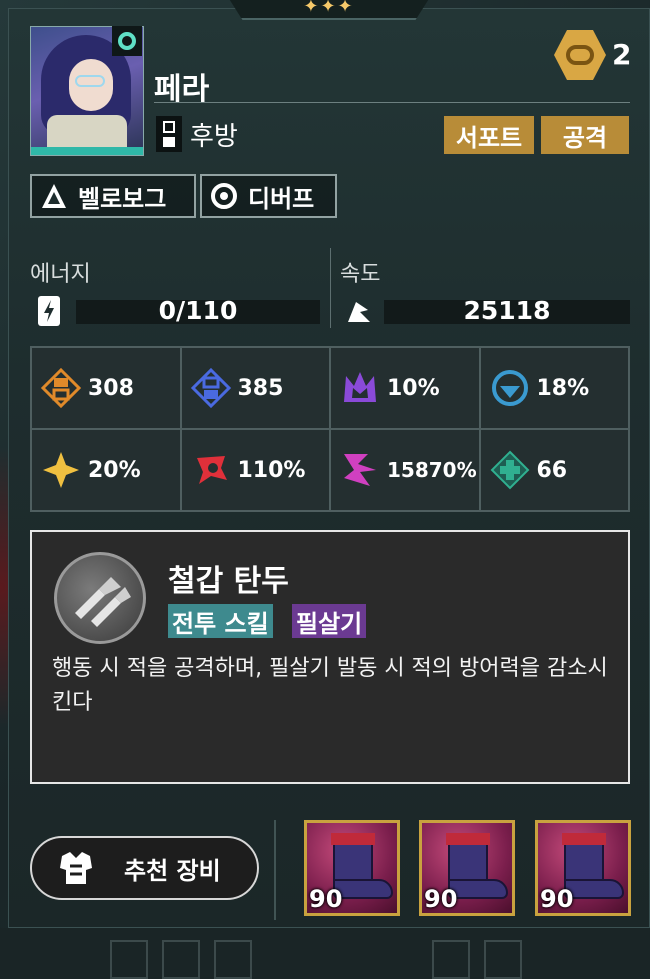 Image resolution: width=650 pixels, height=979 pixels. I want to click on defense-stat-icon, so click(211, 388).